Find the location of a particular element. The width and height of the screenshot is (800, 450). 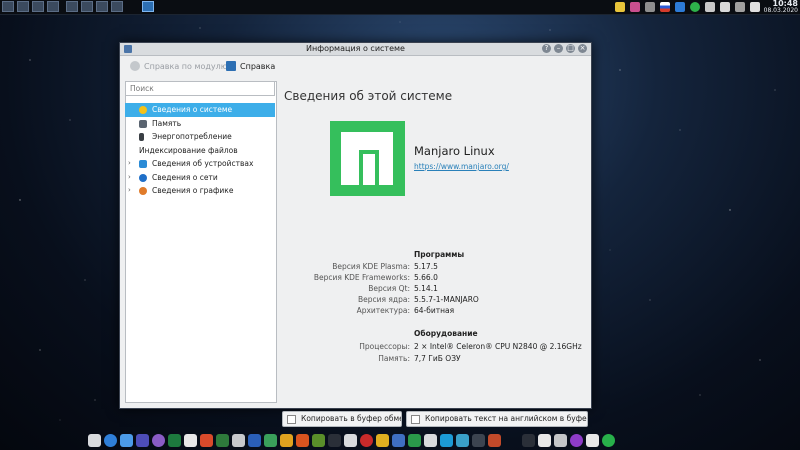

tree-item-system-info: Сведения о системе is located at coordinates (200, 110).